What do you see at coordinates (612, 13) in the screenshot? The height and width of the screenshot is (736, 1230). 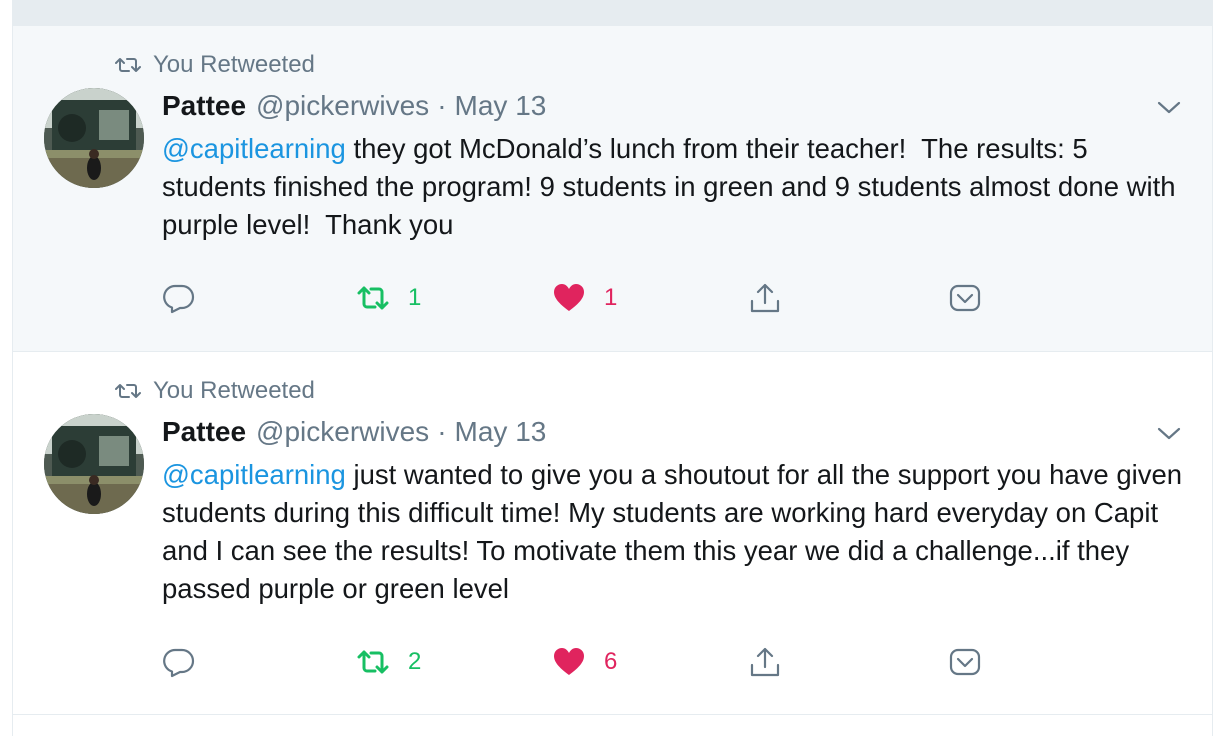 I see `timeline-top-divider` at bounding box center [612, 13].